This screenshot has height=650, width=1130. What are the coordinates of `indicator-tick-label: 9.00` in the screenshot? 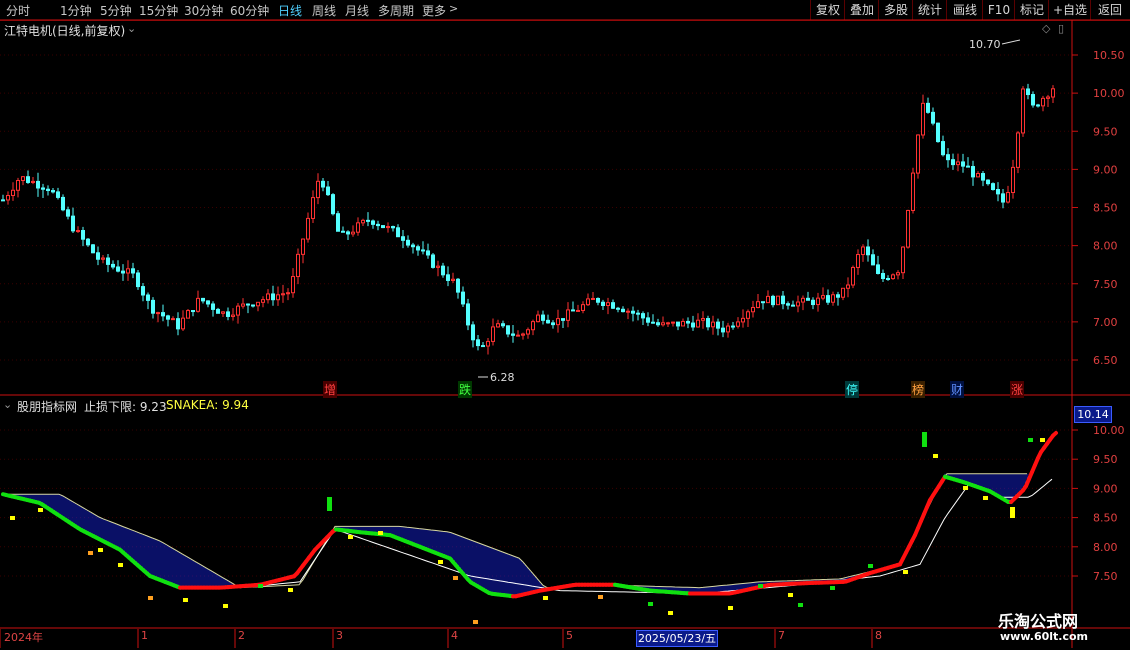 It's located at (1105, 488).